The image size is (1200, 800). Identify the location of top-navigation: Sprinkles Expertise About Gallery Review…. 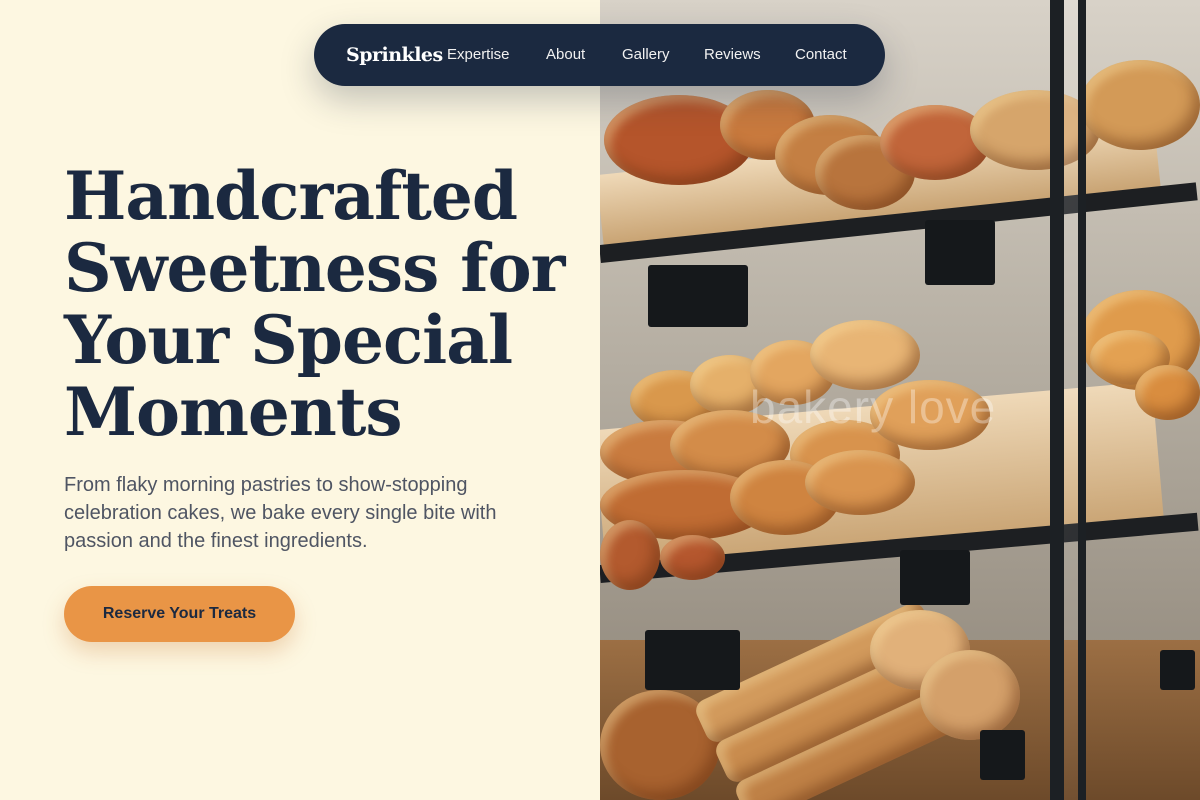
(599, 55).